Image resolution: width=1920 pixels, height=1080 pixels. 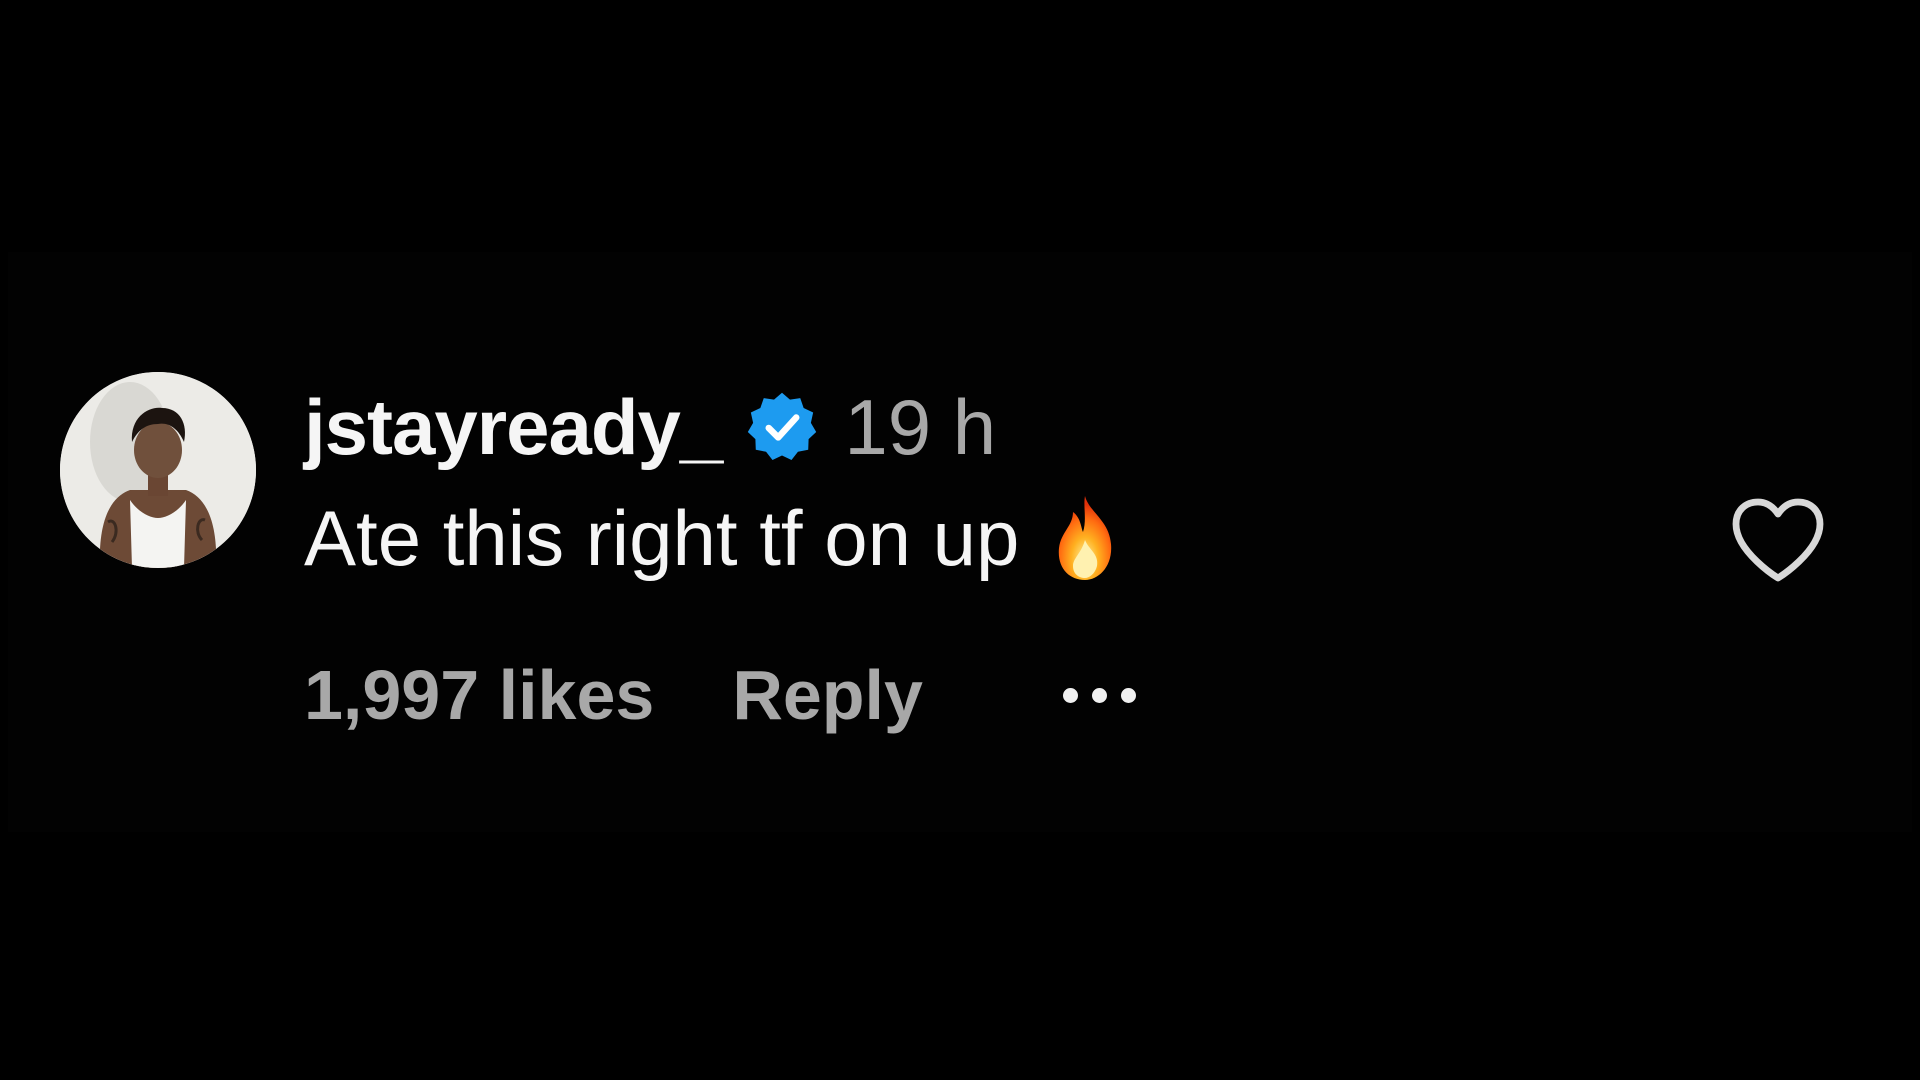 What do you see at coordinates (827, 695) in the screenshot?
I see `reply-button: Reply` at bounding box center [827, 695].